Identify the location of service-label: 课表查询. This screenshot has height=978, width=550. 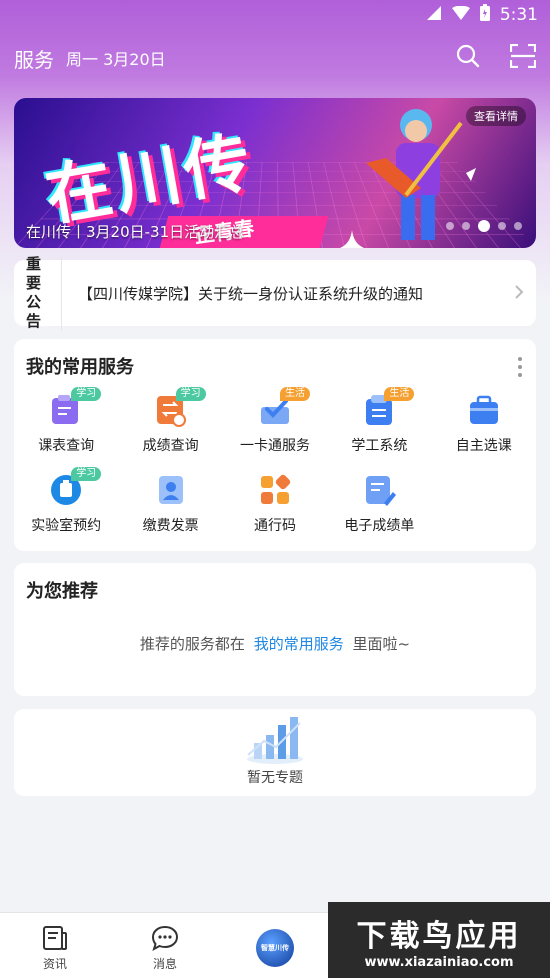
(66, 446).